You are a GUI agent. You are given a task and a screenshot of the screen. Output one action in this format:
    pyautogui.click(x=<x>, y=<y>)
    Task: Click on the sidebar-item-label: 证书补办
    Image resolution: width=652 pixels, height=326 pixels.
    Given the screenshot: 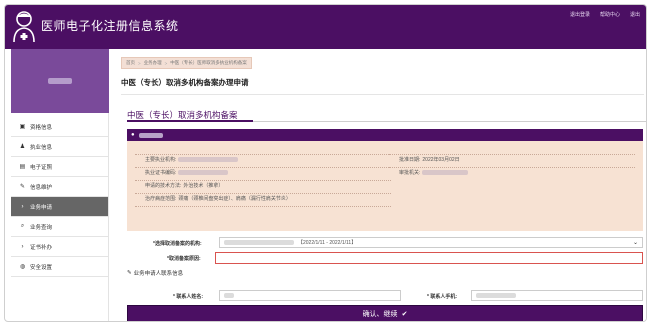 What is the action you would take?
    pyautogui.click(x=41, y=247)
    